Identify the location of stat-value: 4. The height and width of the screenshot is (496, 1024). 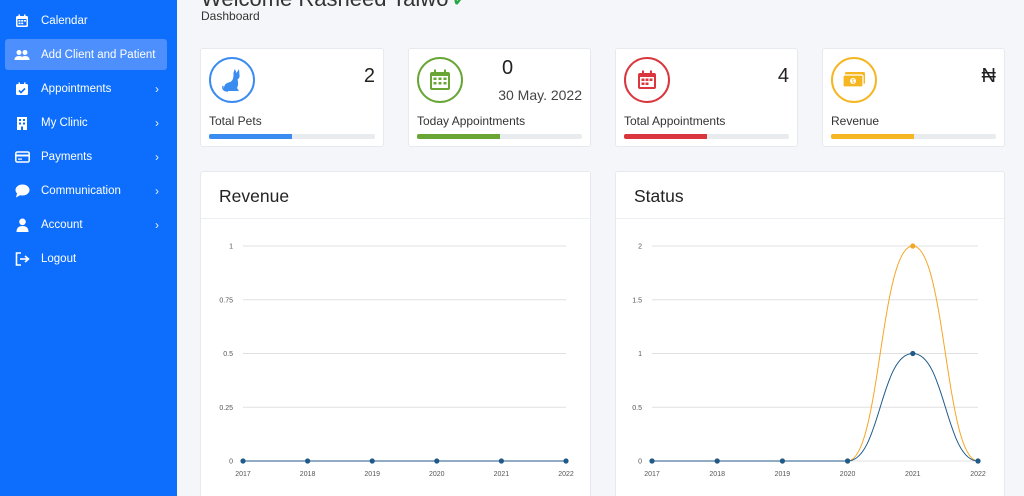
(783, 76).